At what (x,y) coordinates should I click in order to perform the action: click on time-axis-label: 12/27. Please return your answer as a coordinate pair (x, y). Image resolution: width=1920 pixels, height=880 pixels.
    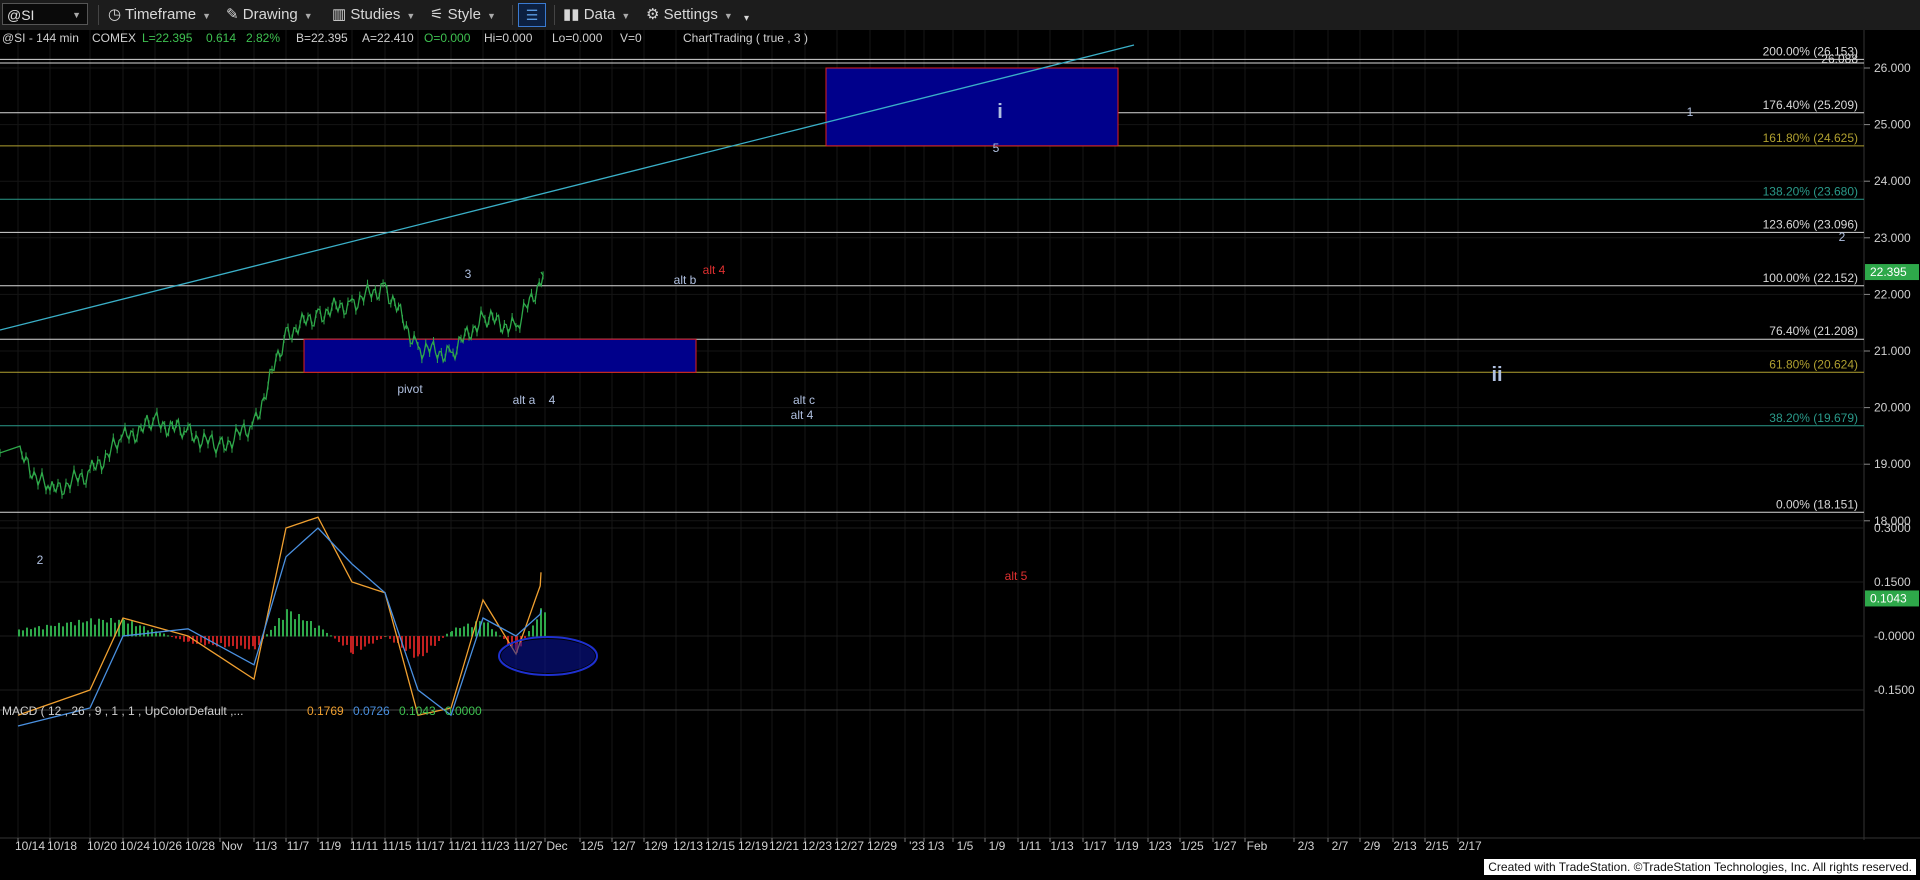
    Looking at the image, I should click on (849, 846).